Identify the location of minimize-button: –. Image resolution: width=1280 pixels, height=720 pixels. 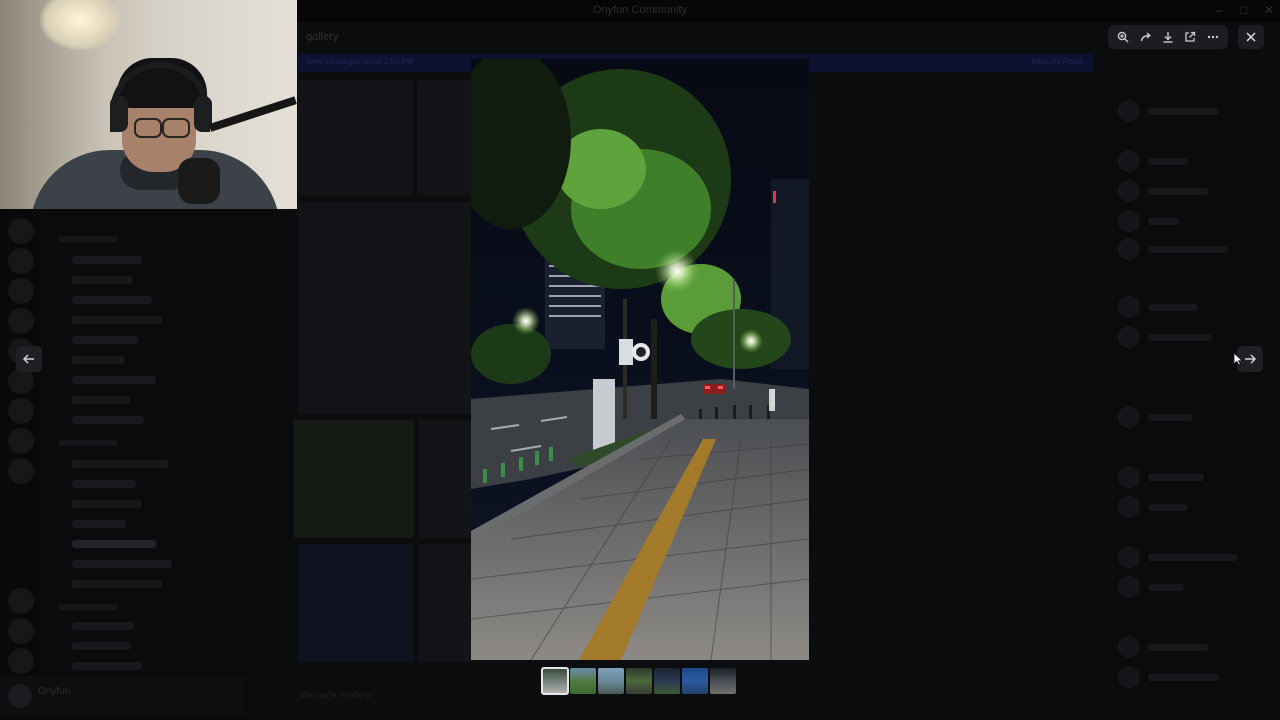
(1219, 10).